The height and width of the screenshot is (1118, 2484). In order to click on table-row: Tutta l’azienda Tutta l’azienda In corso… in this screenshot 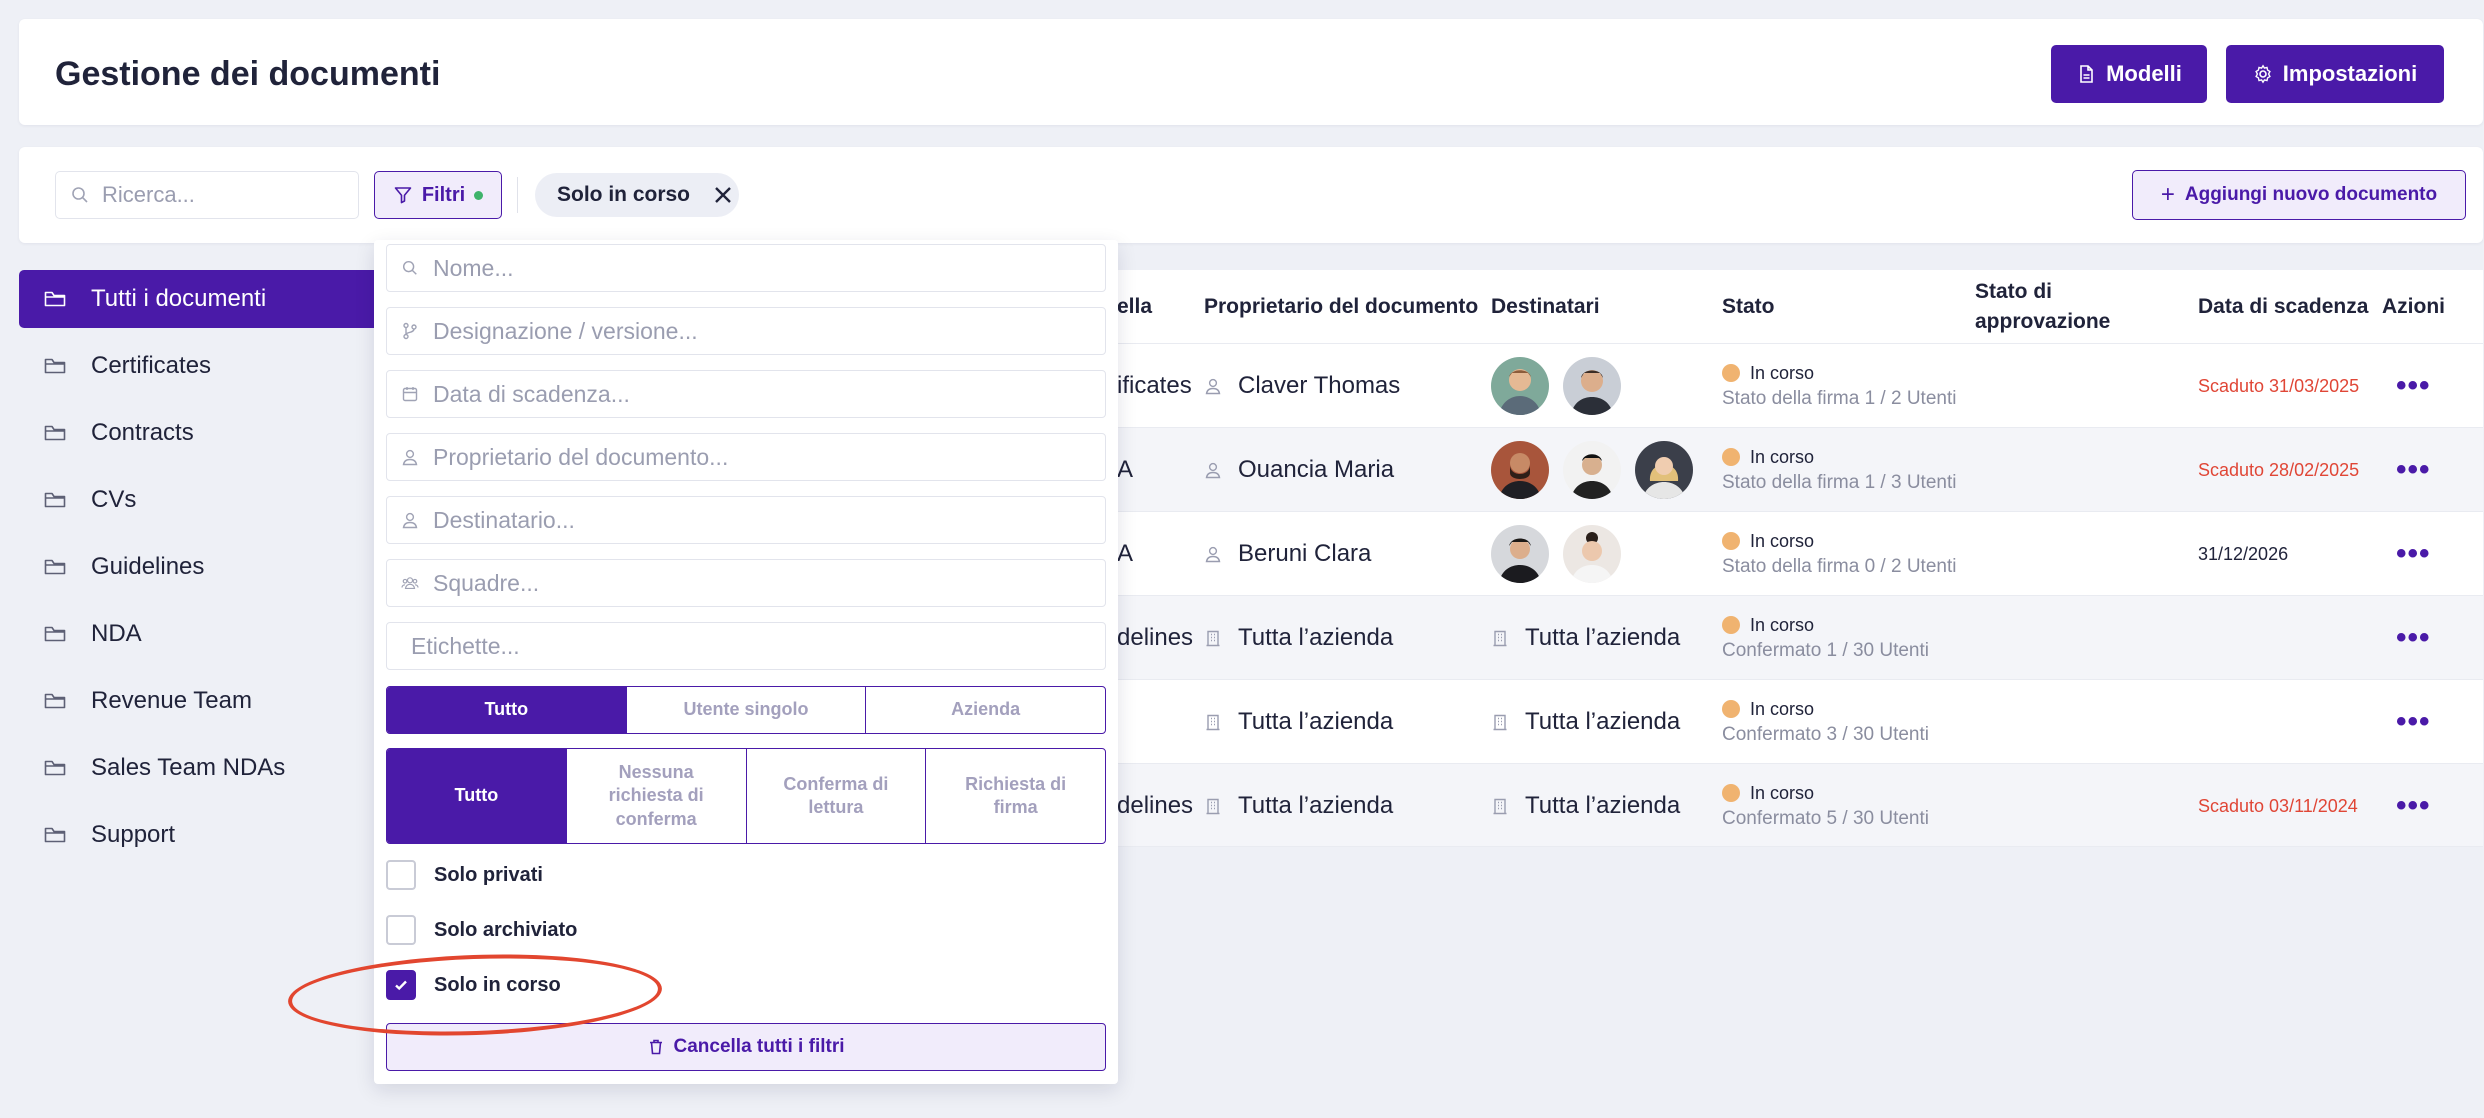, I will do `click(1771, 721)`.